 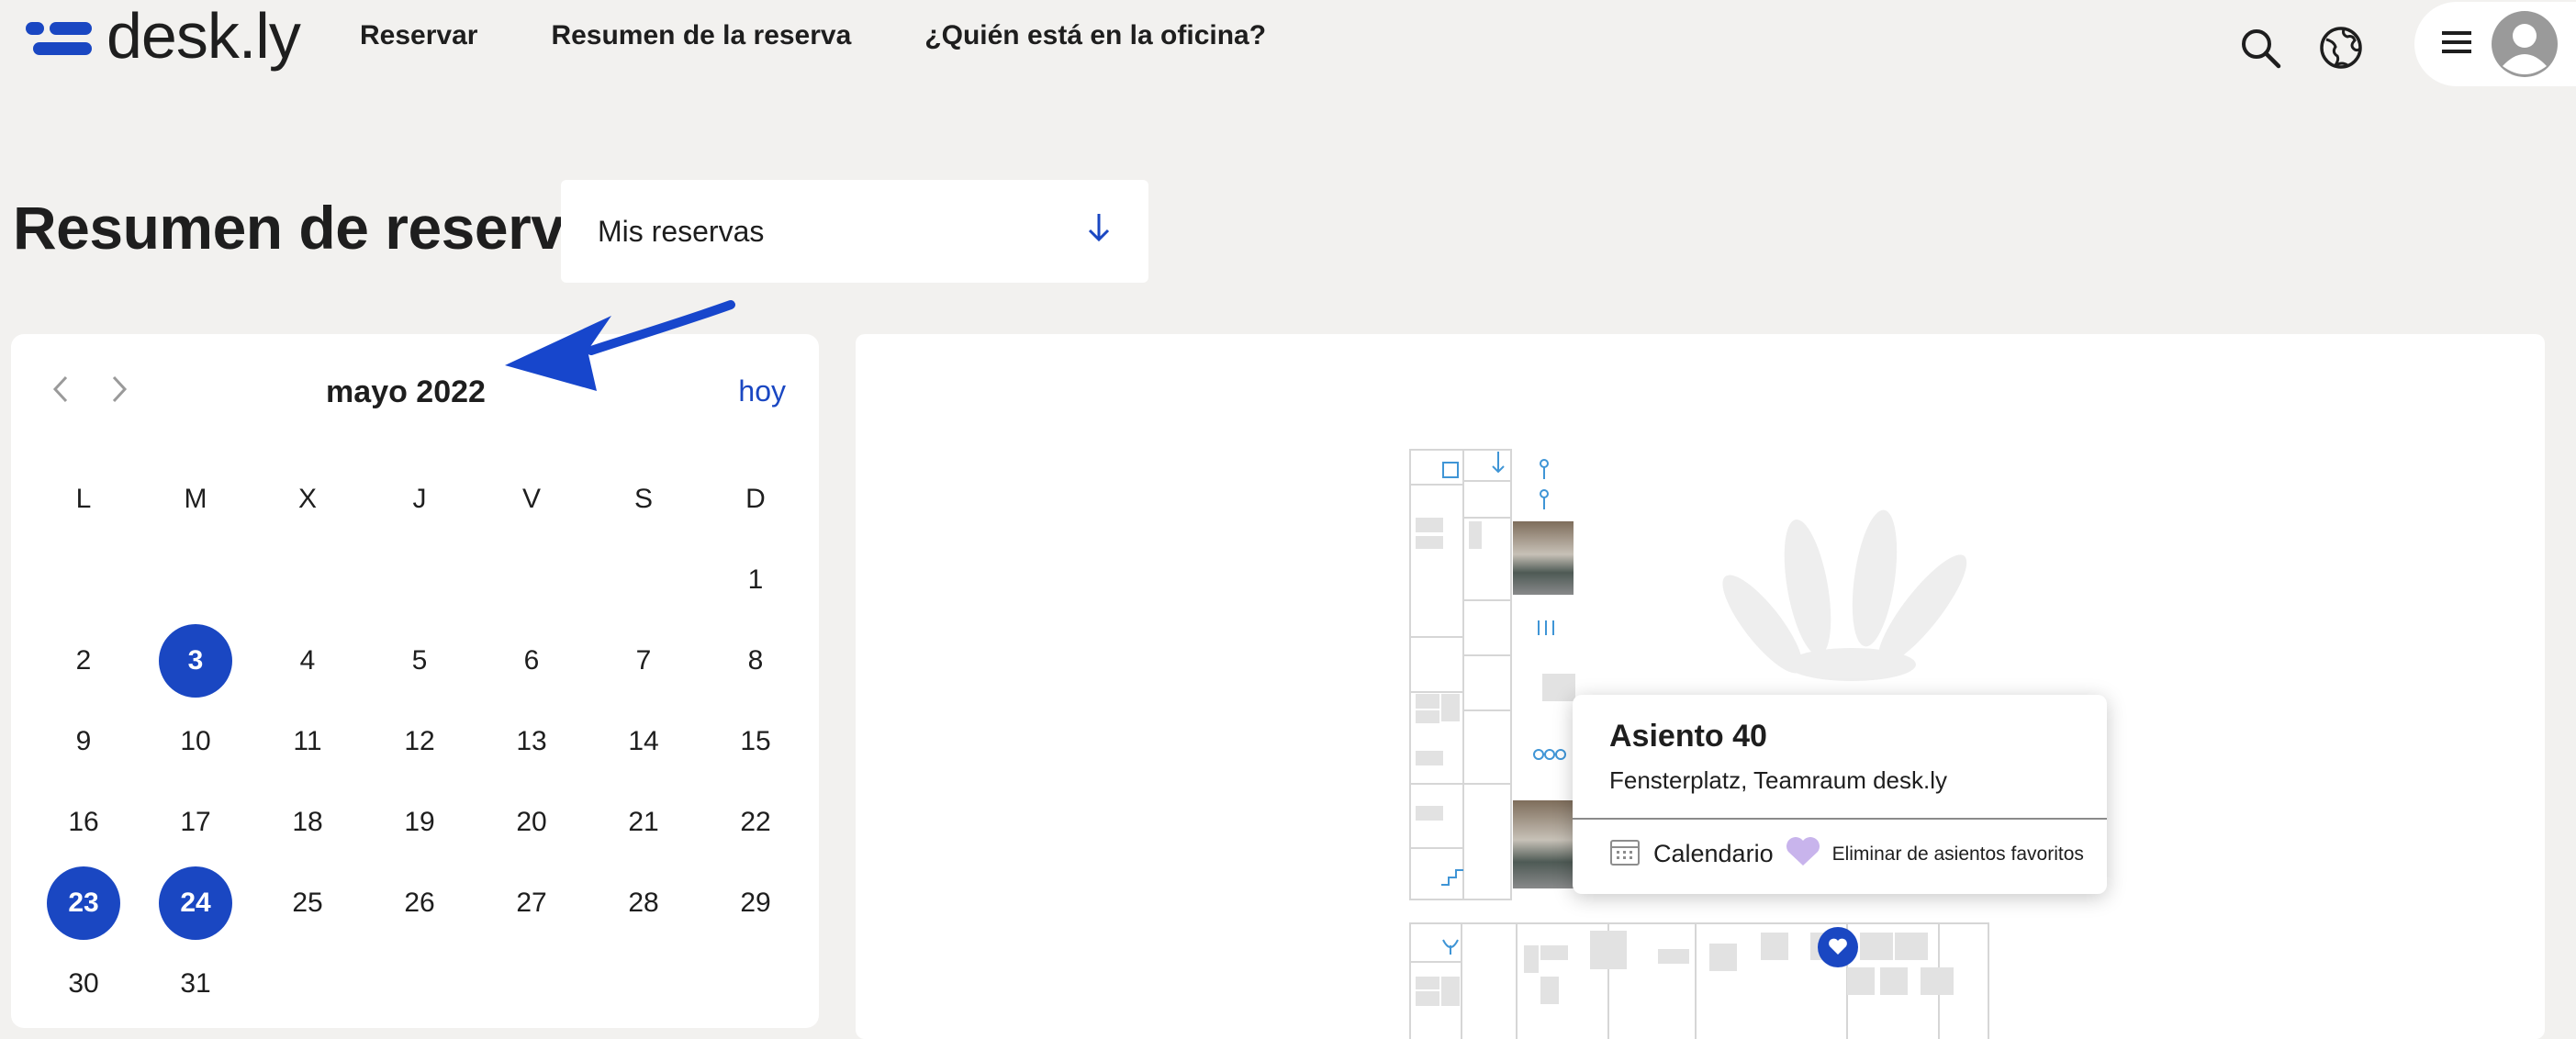 I want to click on calendar-link: Calendario, so click(x=1713, y=854).